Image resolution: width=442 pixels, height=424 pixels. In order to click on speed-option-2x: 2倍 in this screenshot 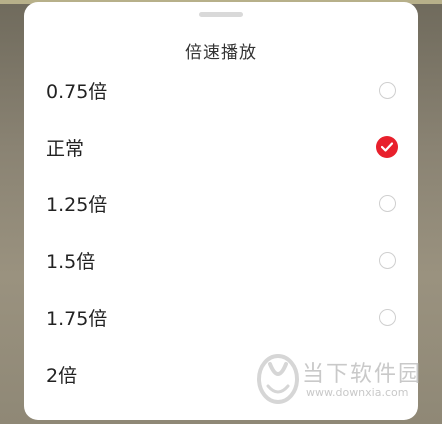, I will do `click(221, 374)`.